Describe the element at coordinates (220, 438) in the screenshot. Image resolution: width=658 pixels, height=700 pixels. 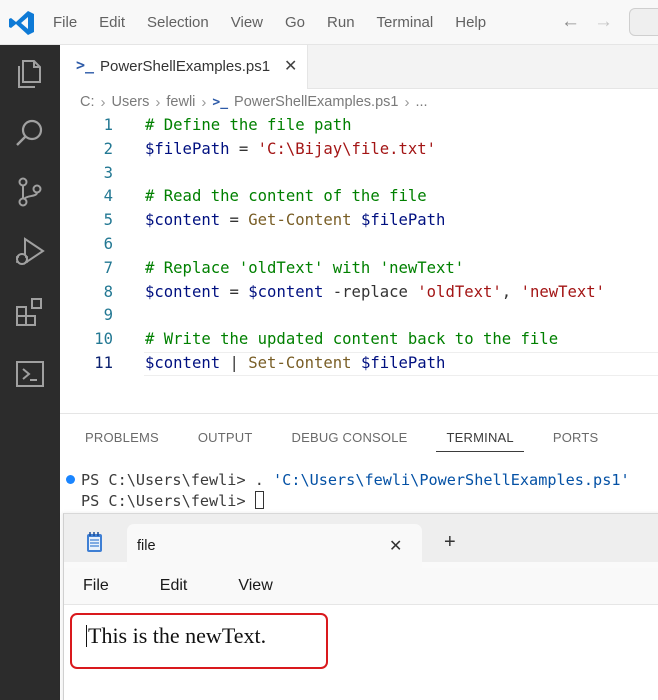
I see `tab-output: OUTPUT` at that location.